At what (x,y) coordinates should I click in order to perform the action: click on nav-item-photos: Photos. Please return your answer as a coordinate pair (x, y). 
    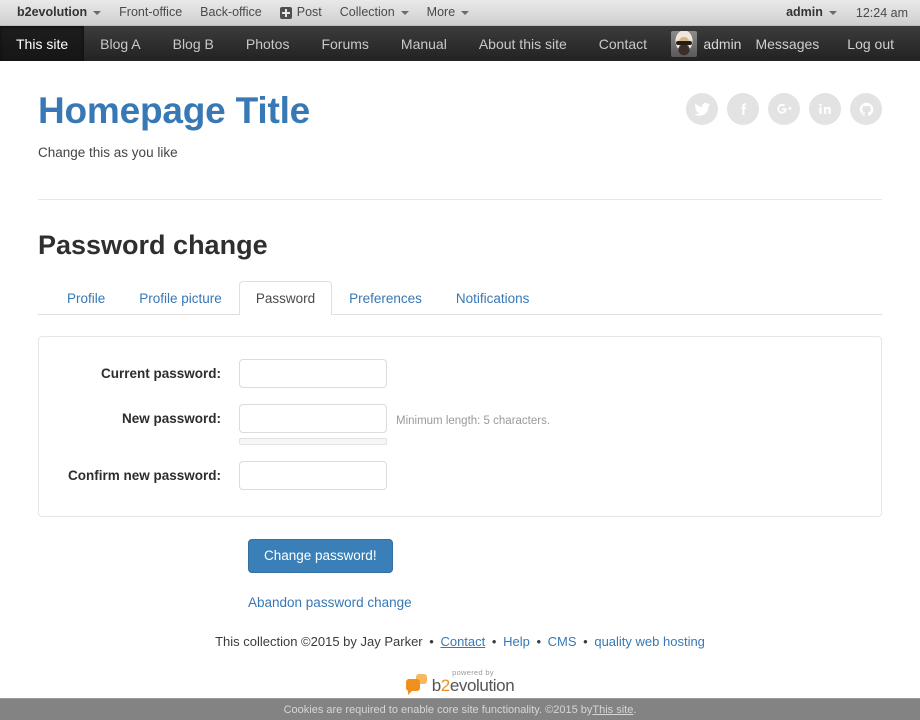
    Looking at the image, I should click on (268, 43).